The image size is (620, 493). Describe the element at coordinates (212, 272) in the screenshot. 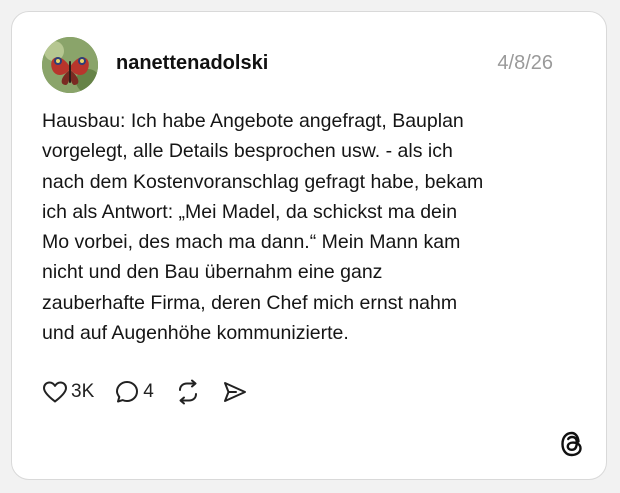

I see `post-text-line: nicht und den Bau übernahm eine ganz` at that location.